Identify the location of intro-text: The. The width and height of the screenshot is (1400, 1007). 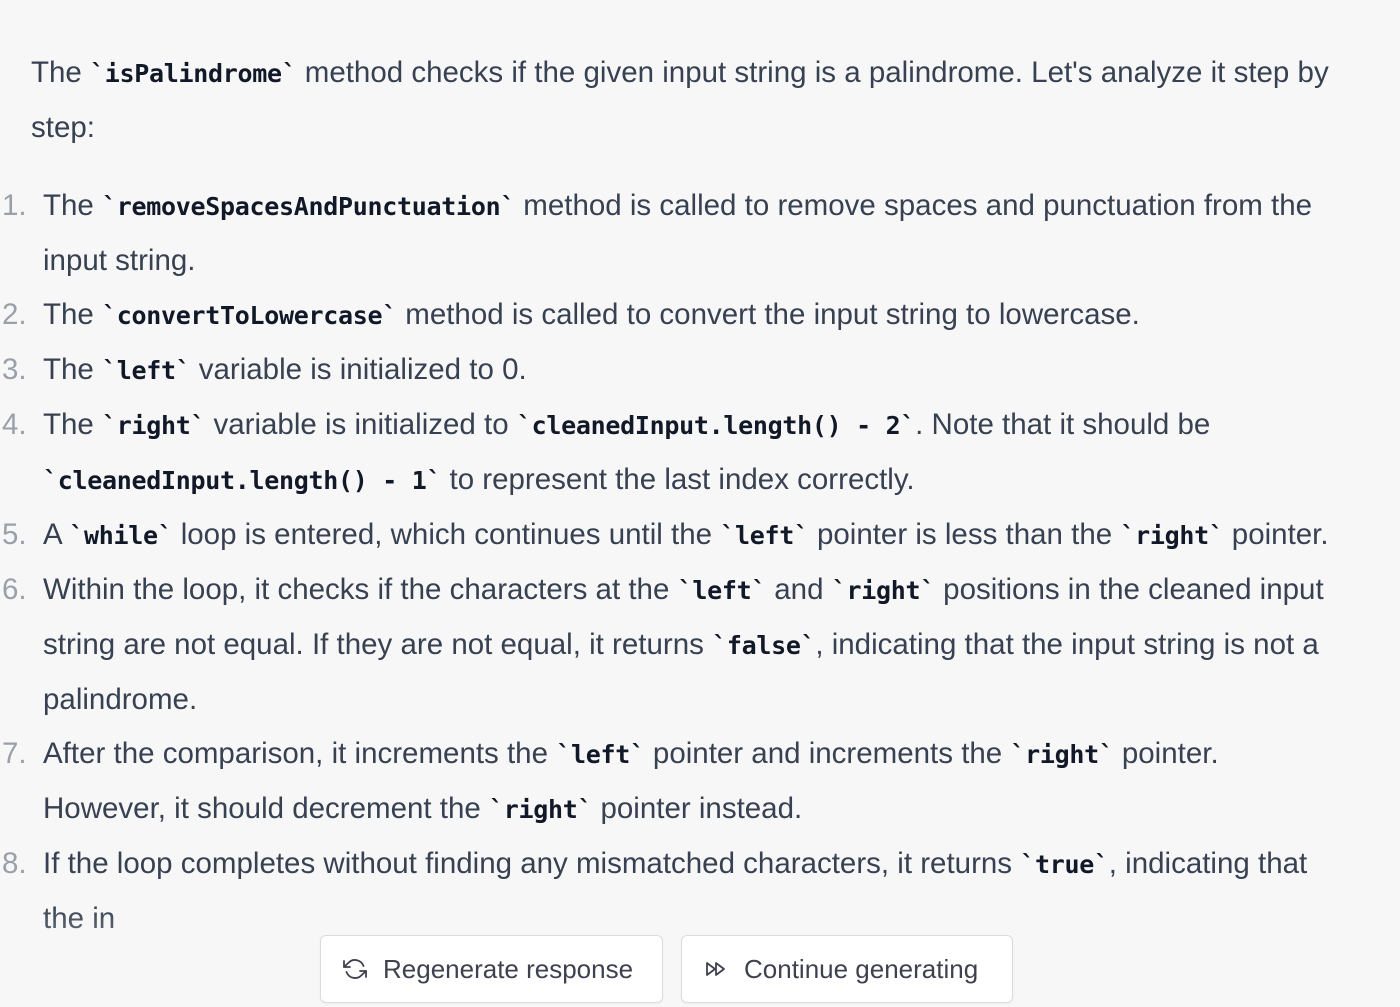
(61, 72).